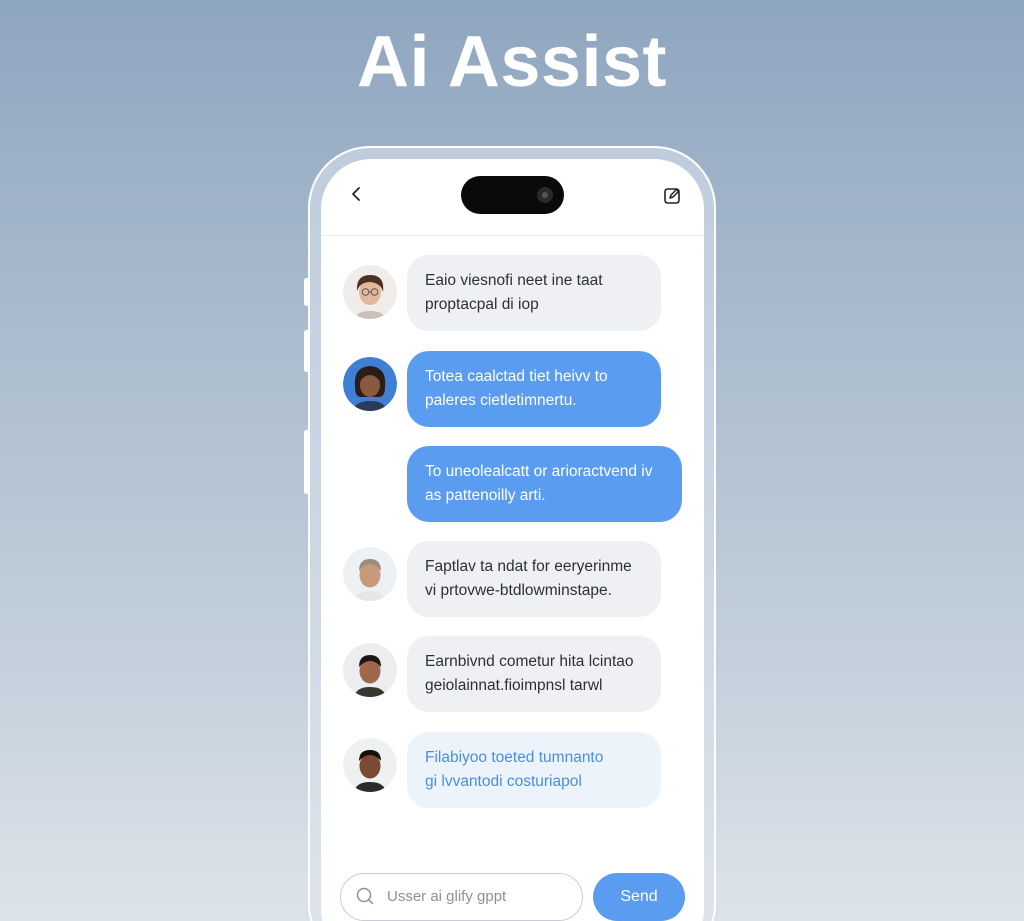  I want to click on message-text: geiolainnat.fioimpnsl tarwl, so click(514, 685).